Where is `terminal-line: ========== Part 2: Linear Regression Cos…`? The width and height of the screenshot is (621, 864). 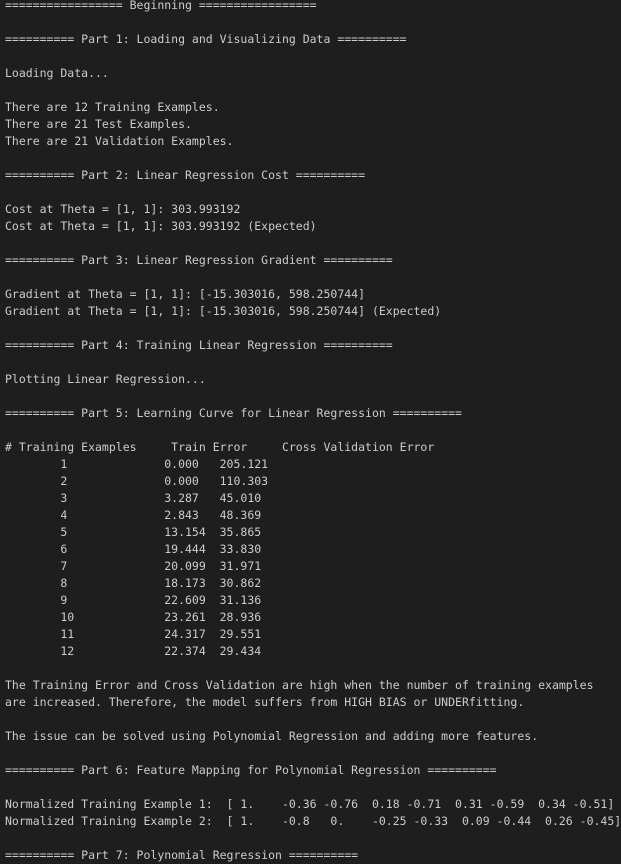 terminal-line: ========== Part 2: Linear Regression Cos… is located at coordinates (185, 175).